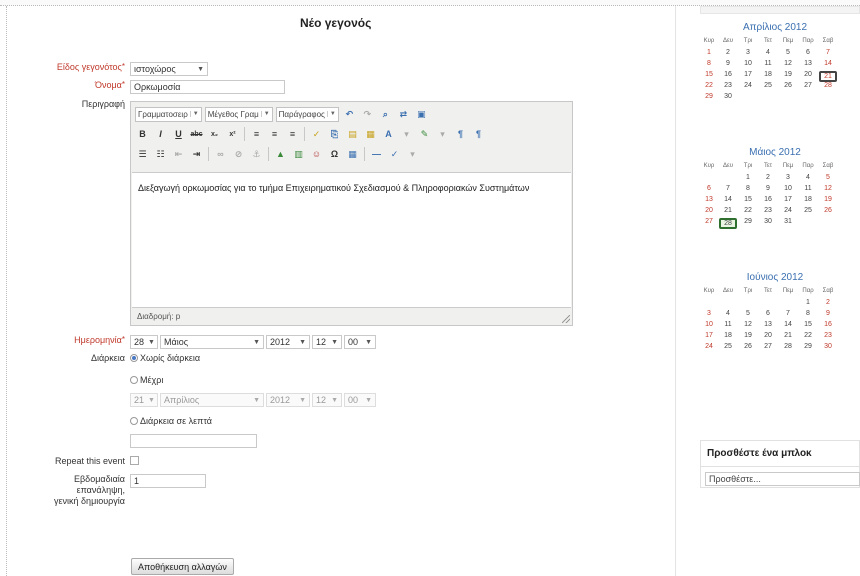 Image resolution: width=860 pixels, height=576 pixels. Describe the element at coordinates (178, 154) in the screenshot. I see `outdent-icon: ⇤` at that location.